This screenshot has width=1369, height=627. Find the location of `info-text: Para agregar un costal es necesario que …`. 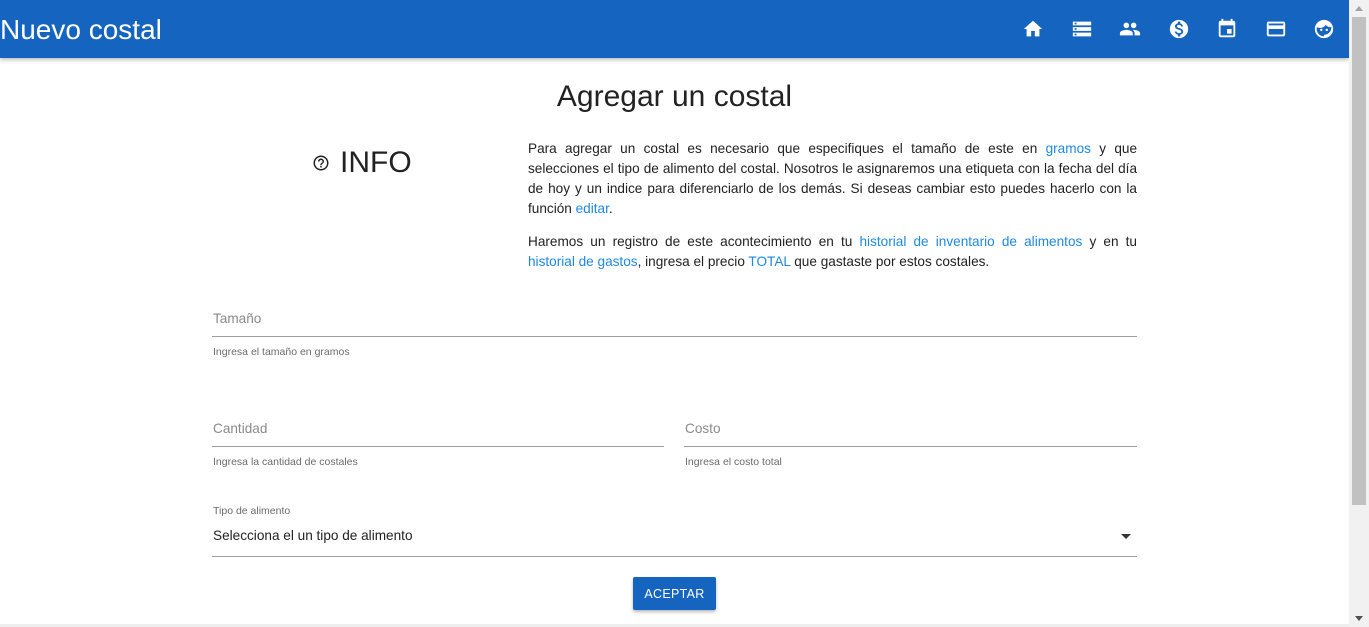

info-text: Para agregar un costal es necesario que … is located at coordinates (787, 148).